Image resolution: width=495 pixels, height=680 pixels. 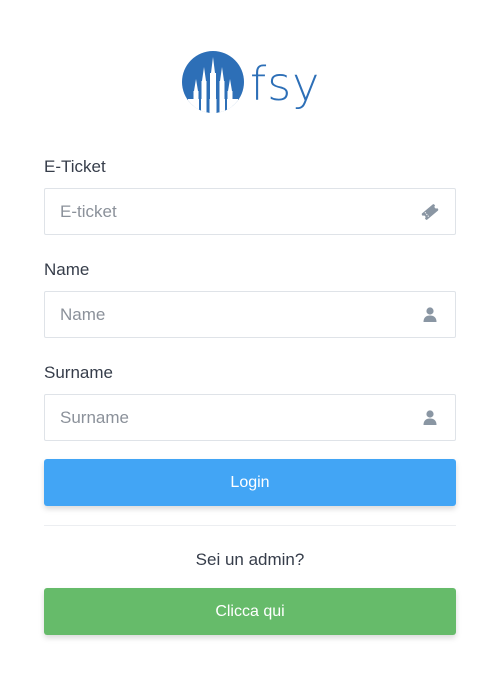 I want to click on divider, so click(x=250, y=525).